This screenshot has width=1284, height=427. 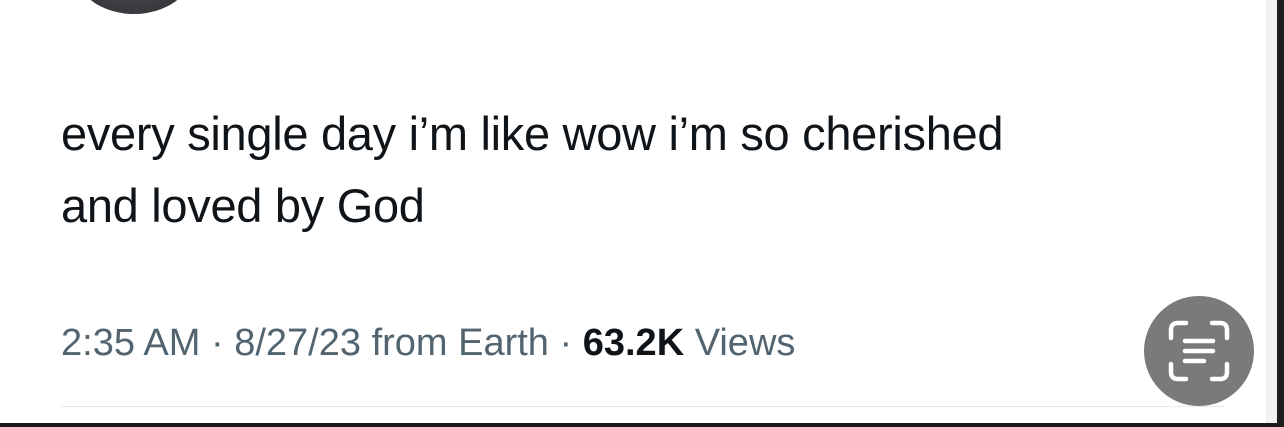 I want to click on divider, so click(x=642, y=406).